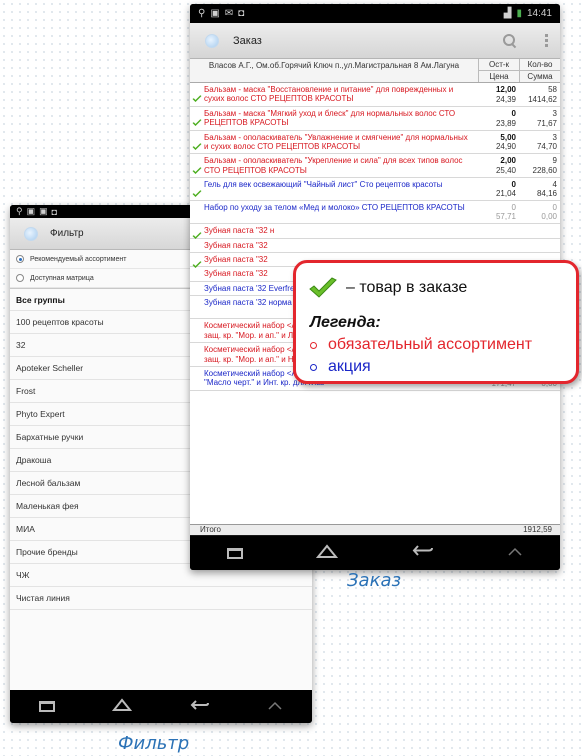 The width and height of the screenshot is (582, 756). I want to click on qty-value: 0, so click(554, 208).